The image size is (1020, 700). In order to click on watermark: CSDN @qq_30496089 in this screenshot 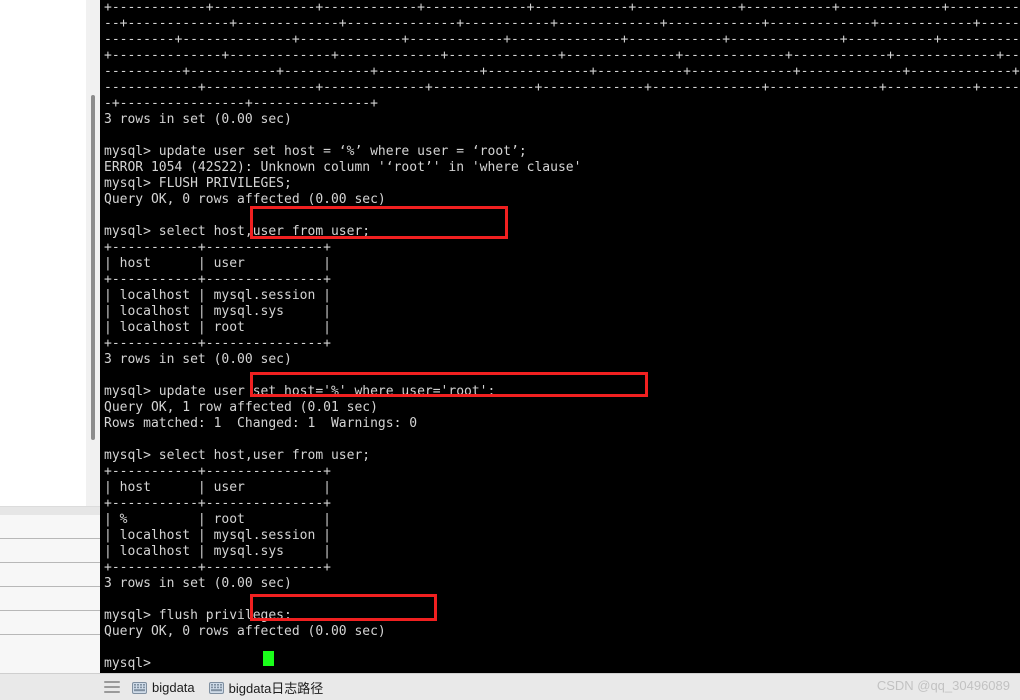, I will do `click(943, 685)`.